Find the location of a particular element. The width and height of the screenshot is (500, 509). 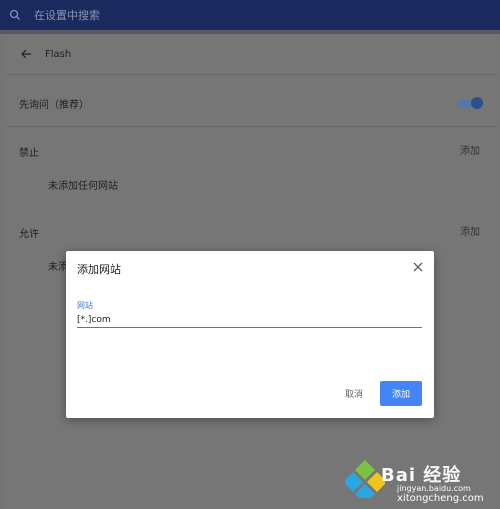

block-empty-text: 未添加任何网站 is located at coordinates (83, 186).